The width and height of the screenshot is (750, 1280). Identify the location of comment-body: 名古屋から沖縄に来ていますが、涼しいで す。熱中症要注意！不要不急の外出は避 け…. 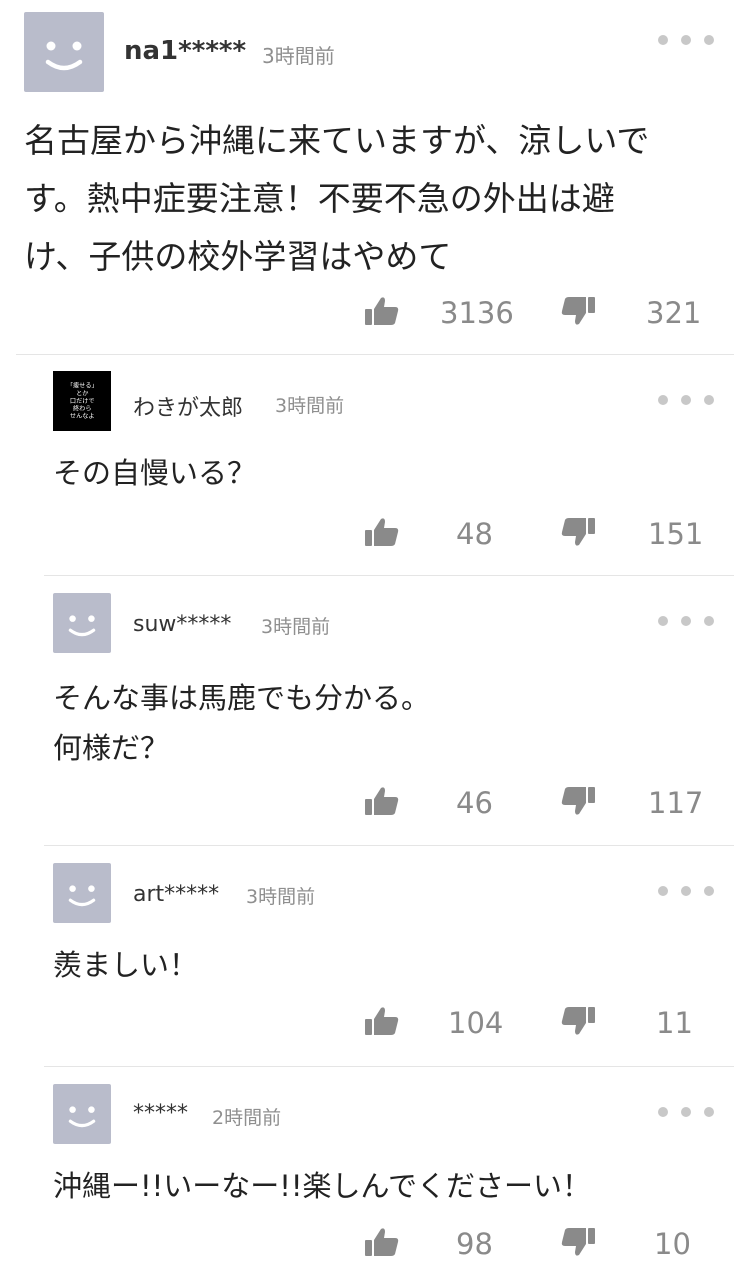
(337, 198).